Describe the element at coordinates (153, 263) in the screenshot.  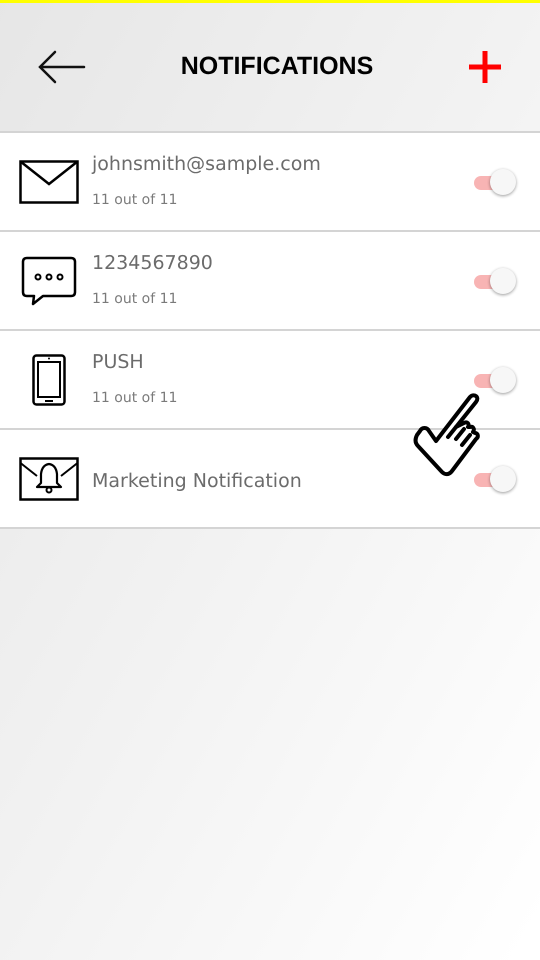
I see `channel-title: 1234567890` at that location.